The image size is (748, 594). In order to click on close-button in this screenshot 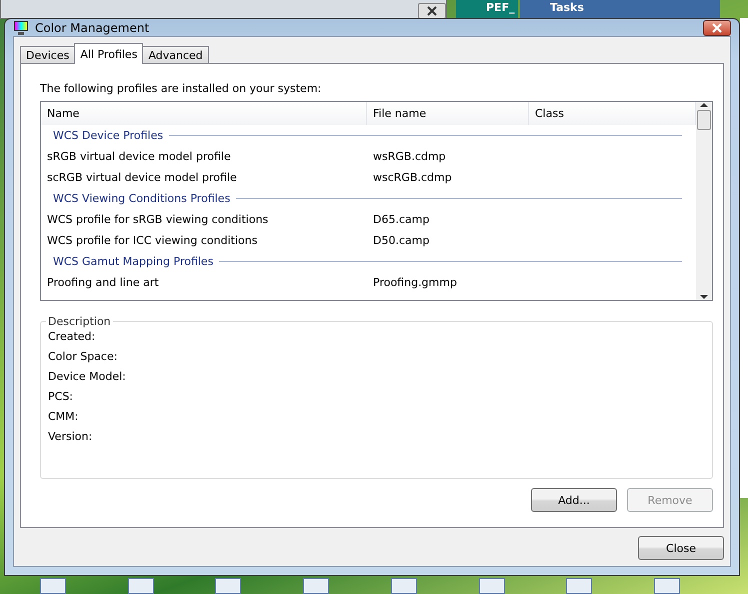, I will do `click(717, 28)`.